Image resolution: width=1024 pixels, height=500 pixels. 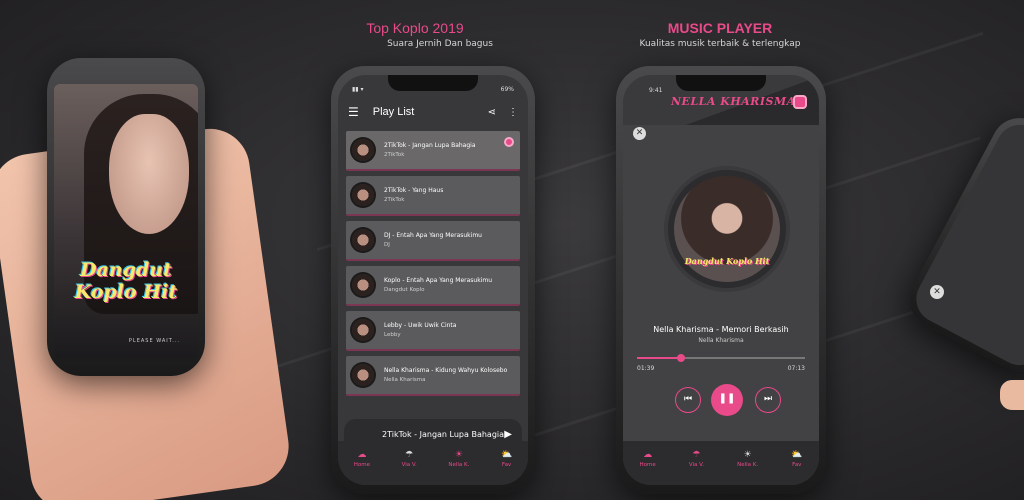 What do you see at coordinates (358, 89) in the screenshot?
I see `signal-icon: ▮▮ ▾` at bounding box center [358, 89].